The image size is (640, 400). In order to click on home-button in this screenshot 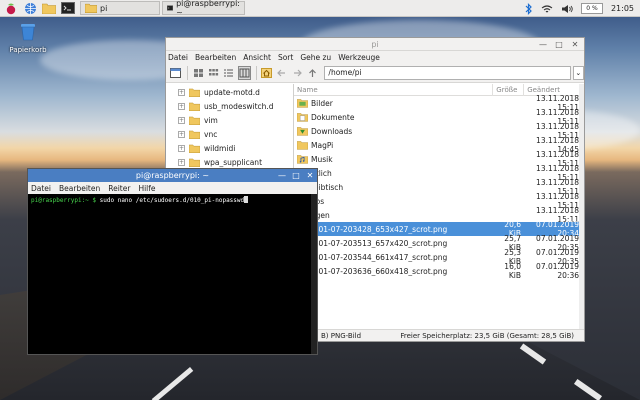, I will do `click(266, 73)`.